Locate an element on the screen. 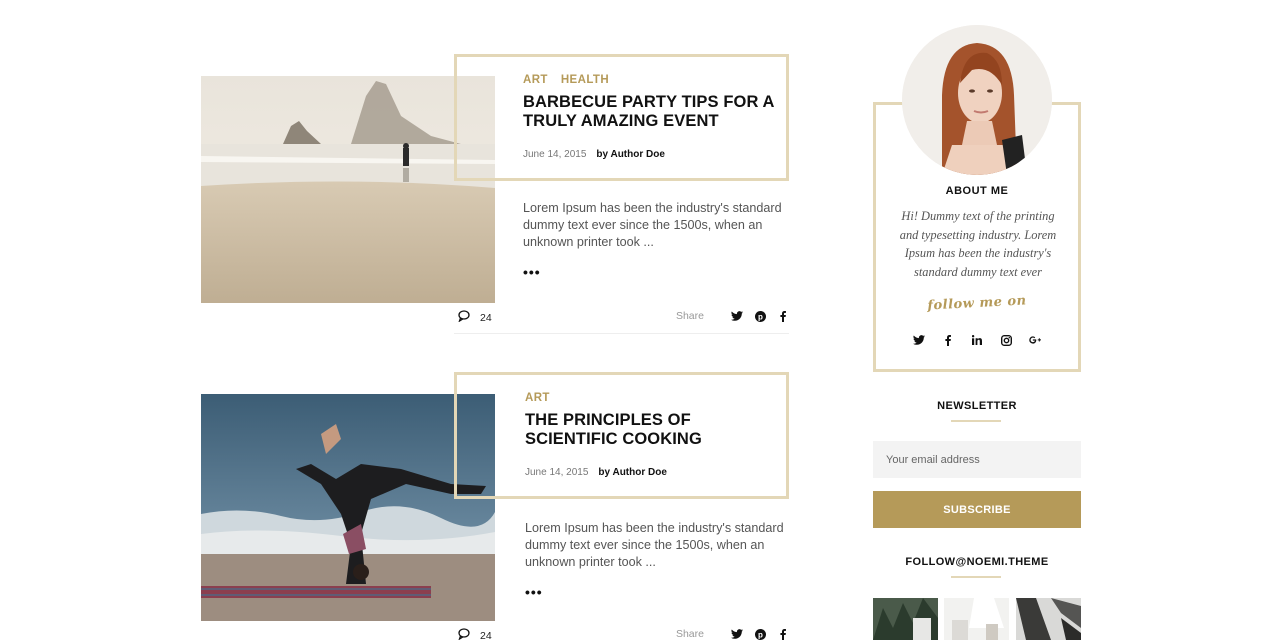  email-field is located at coordinates (977, 459).